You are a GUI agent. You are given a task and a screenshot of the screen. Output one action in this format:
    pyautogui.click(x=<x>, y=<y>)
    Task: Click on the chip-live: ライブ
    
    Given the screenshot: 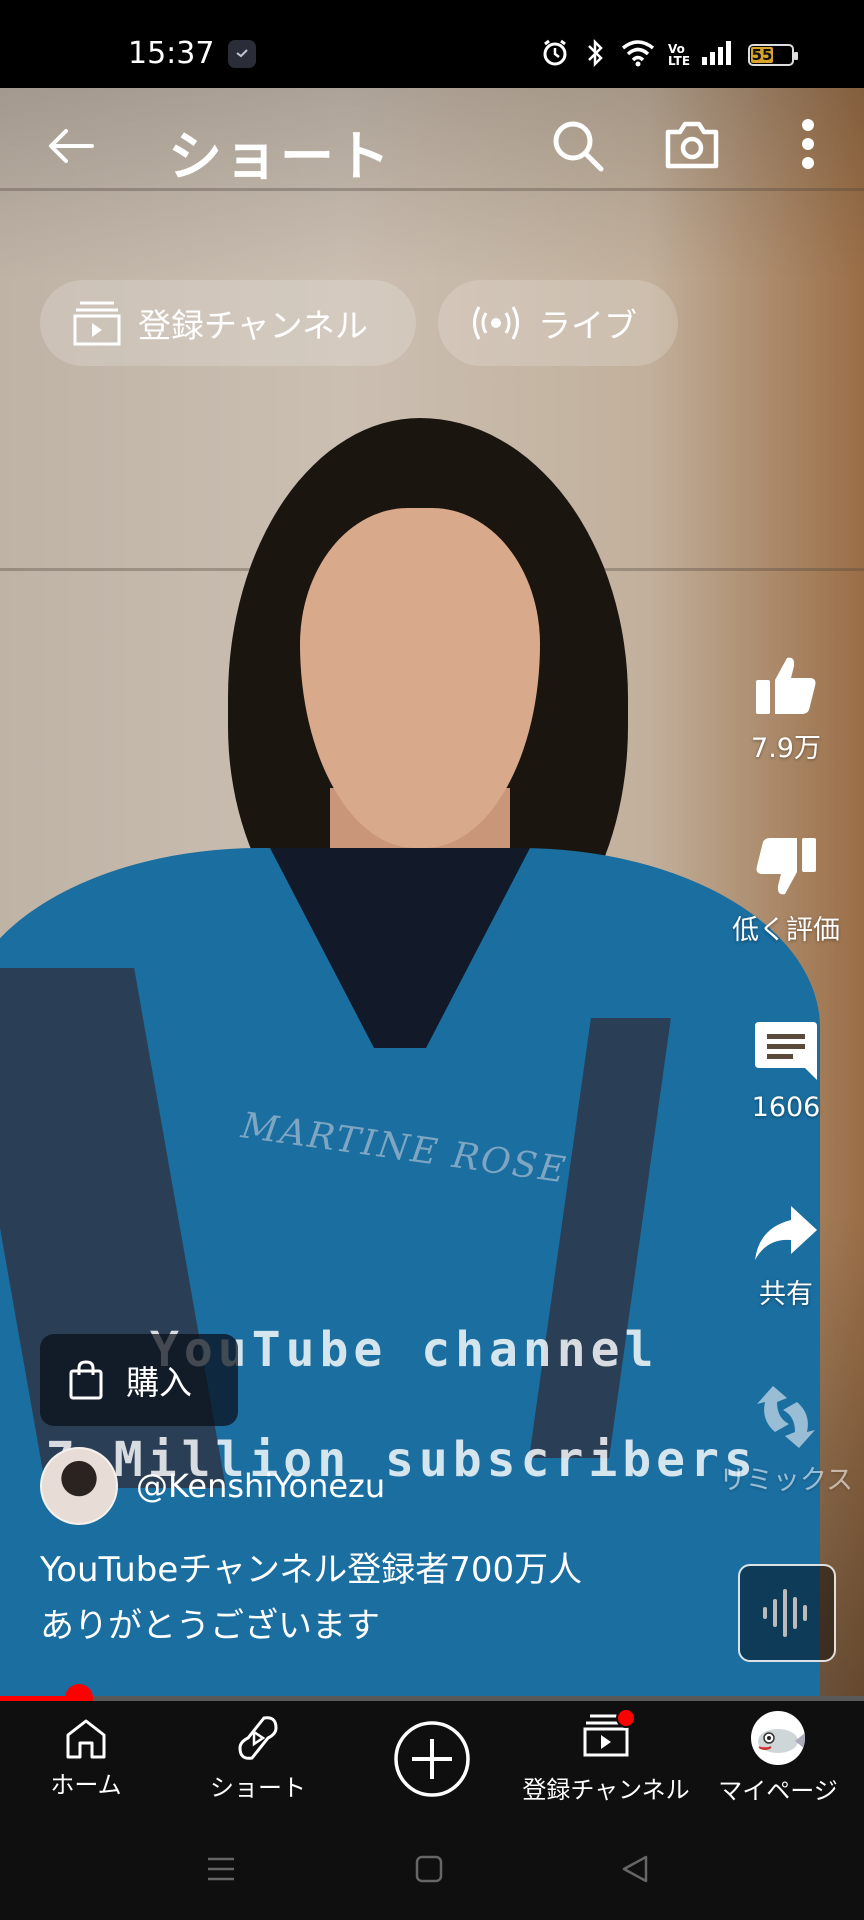 What is the action you would take?
    pyautogui.click(x=558, y=323)
    